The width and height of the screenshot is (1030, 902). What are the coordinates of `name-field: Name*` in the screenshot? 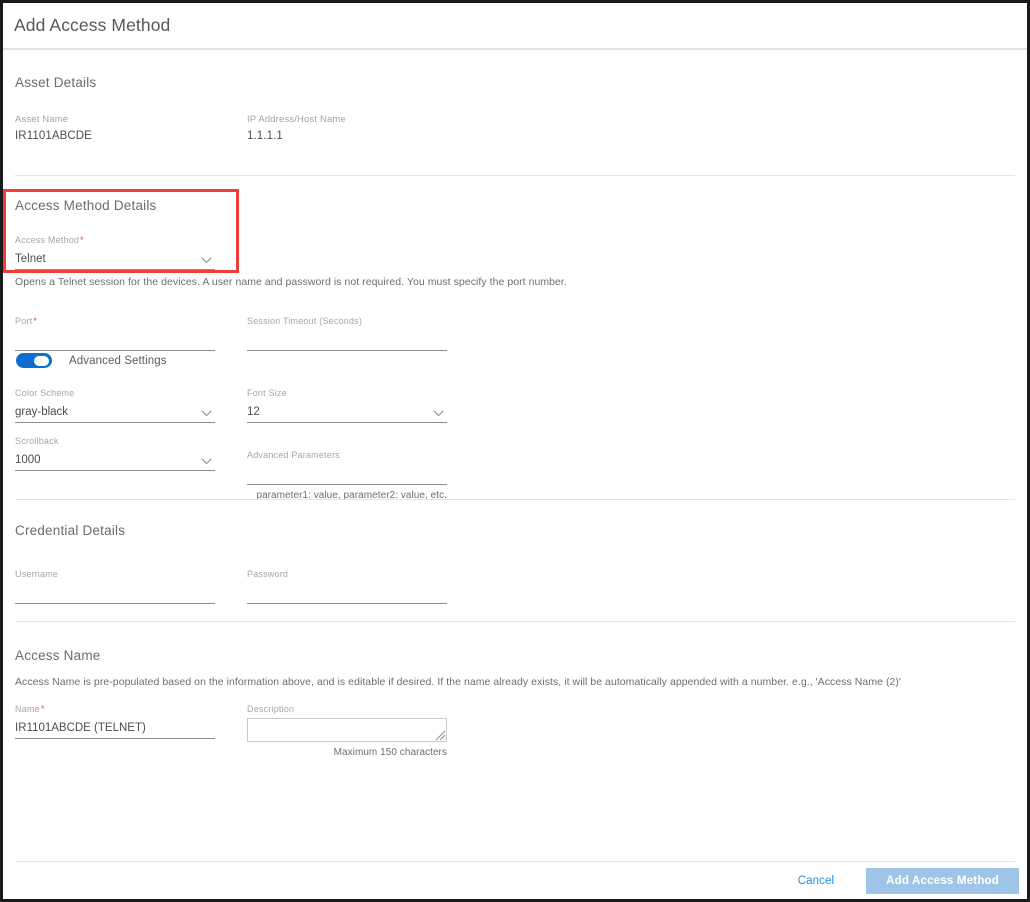 It's located at (115, 721).